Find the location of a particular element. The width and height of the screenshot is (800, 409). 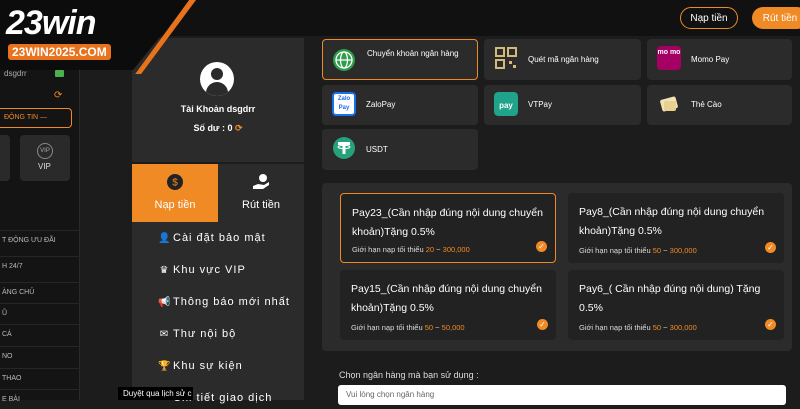

sidebar-item: THAO is located at coordinates (40, 378).